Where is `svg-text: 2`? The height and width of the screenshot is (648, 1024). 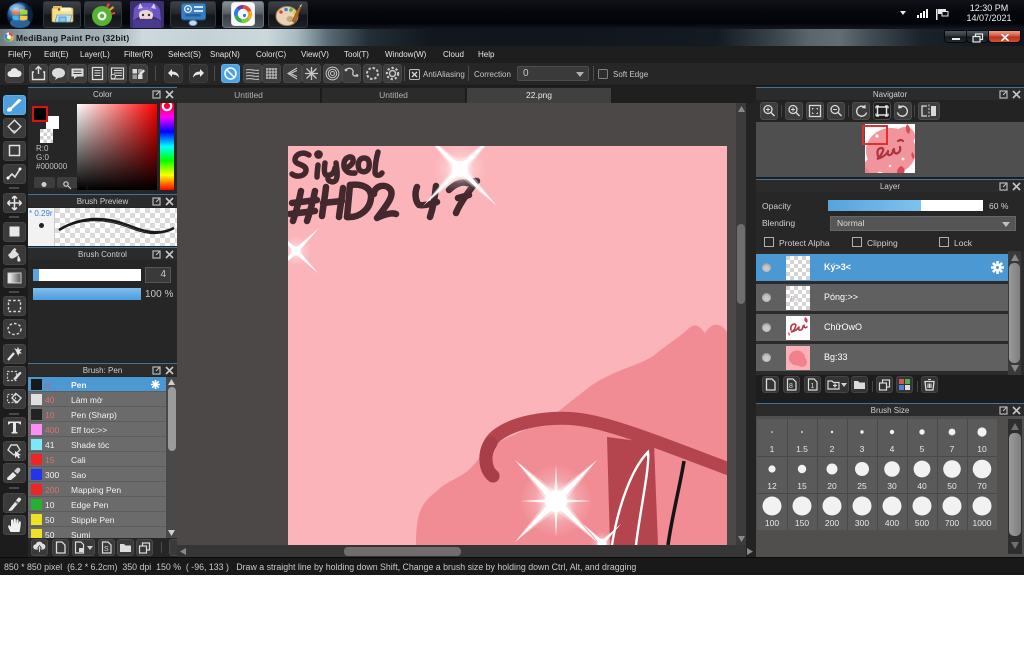 svg-text: 2 is located at coordinates (832, 449).